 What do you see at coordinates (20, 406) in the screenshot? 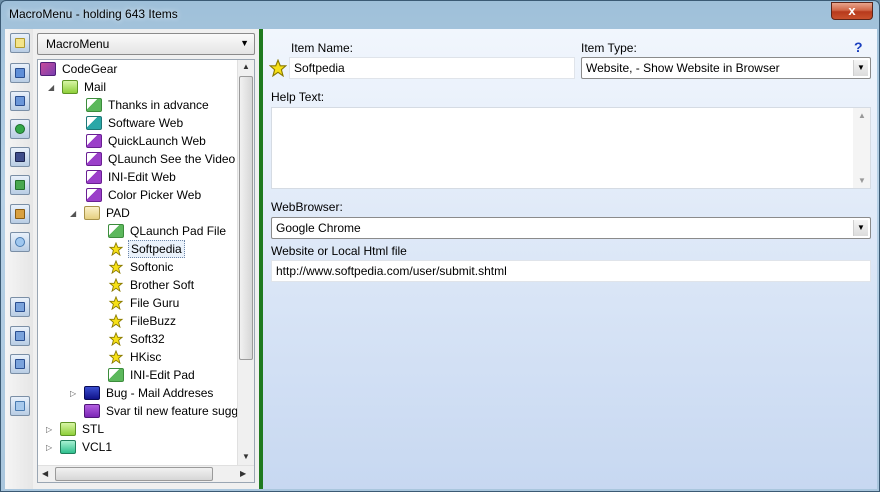
I see `copy-button` at bounding box center [20, 406].